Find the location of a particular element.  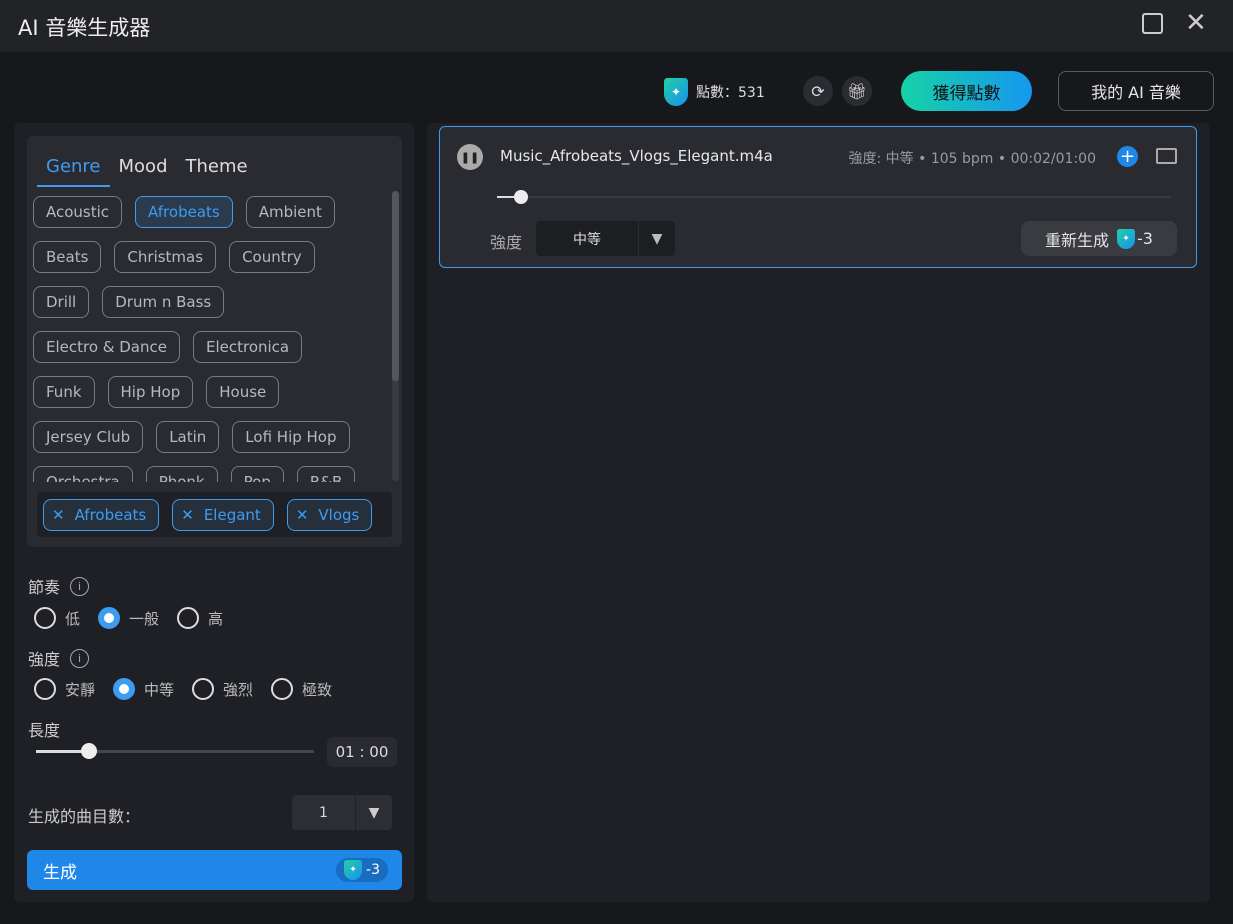

selected-tag: ✕ Afrobeats is located at coordinates (101, 514).